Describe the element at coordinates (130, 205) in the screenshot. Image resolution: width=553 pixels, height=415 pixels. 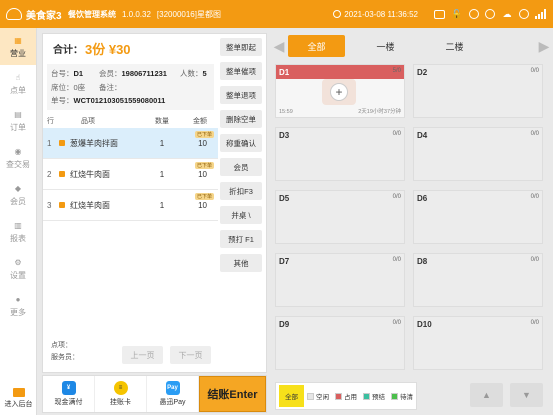
I see `order-item-row: 3 红烧羊肉面 1 10 已下单` at that location.